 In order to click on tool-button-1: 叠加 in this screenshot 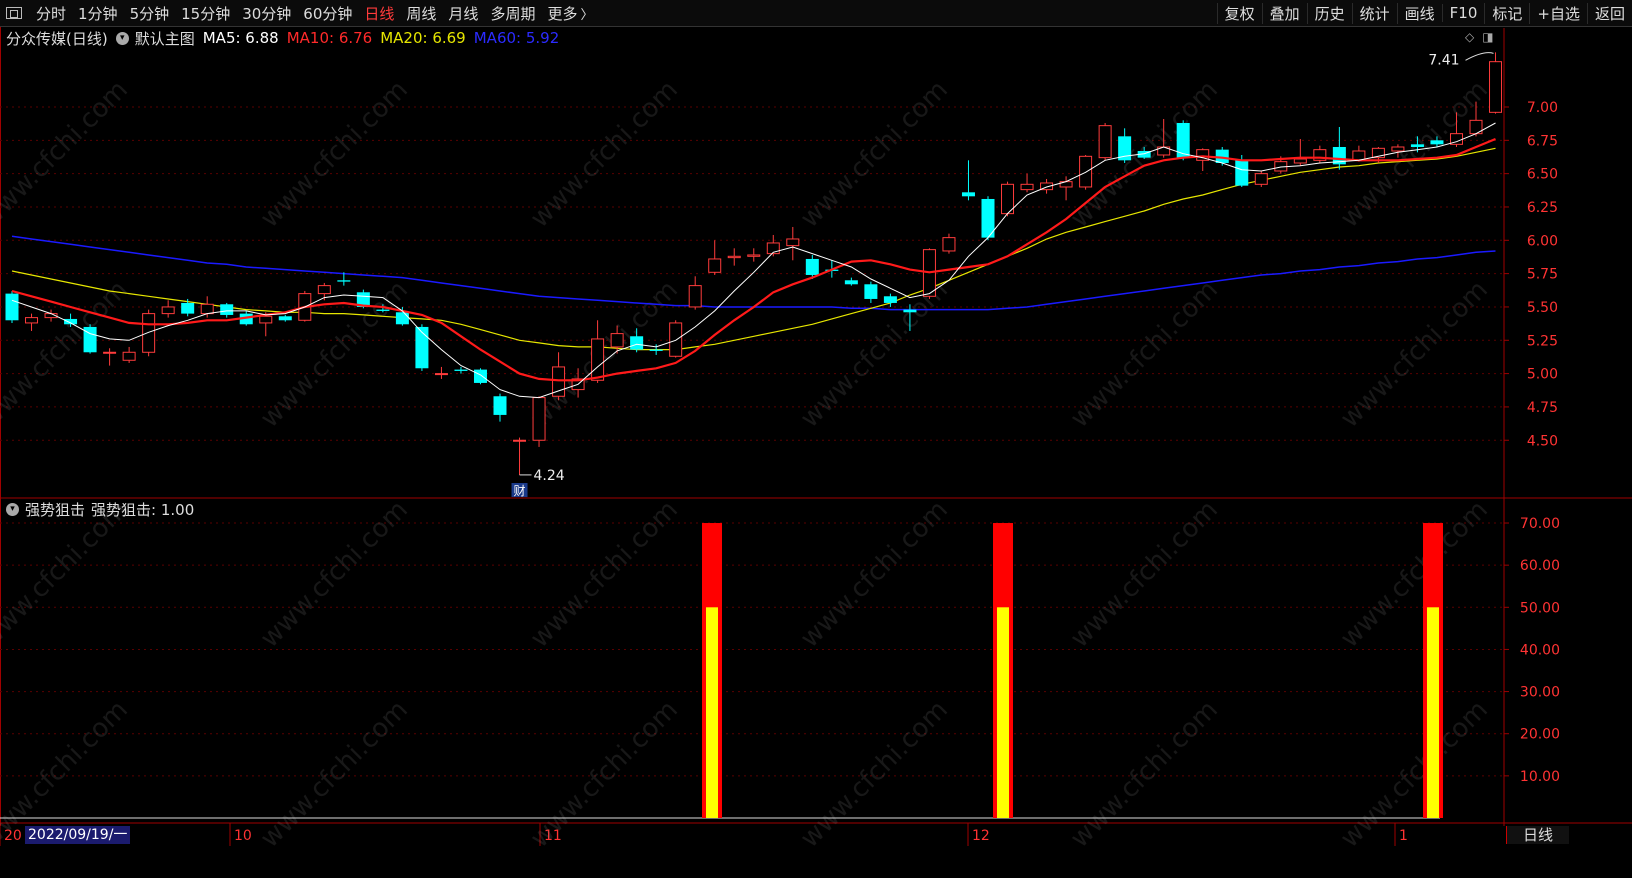, I will do `click(1284, 13)`.